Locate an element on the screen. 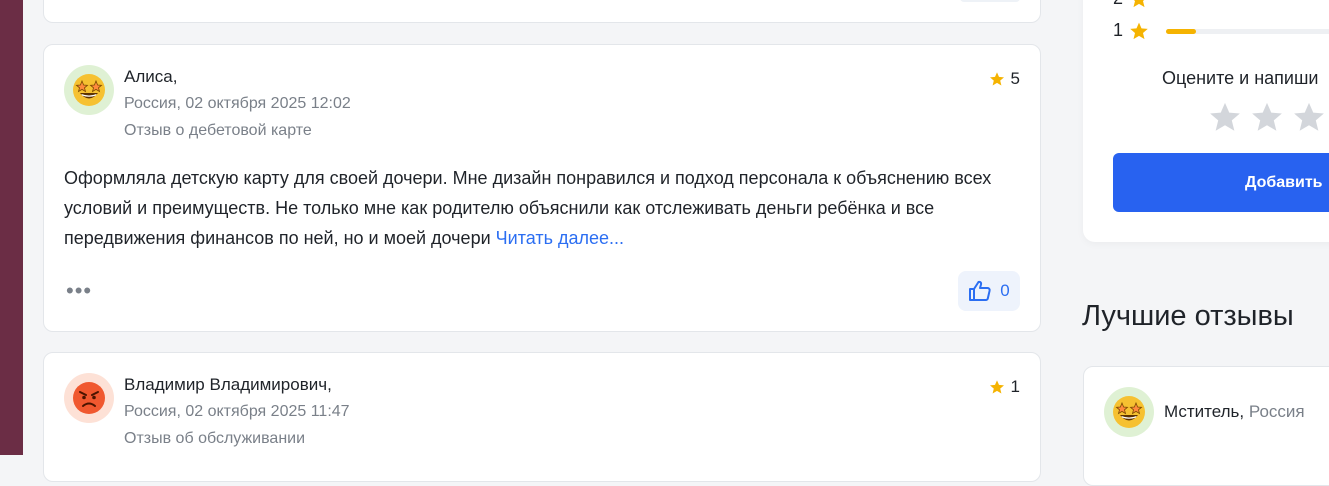 This screenshot has height=486, width=1329. best-review-card: Мститель, Россия is located at coordinates (1206, 426).